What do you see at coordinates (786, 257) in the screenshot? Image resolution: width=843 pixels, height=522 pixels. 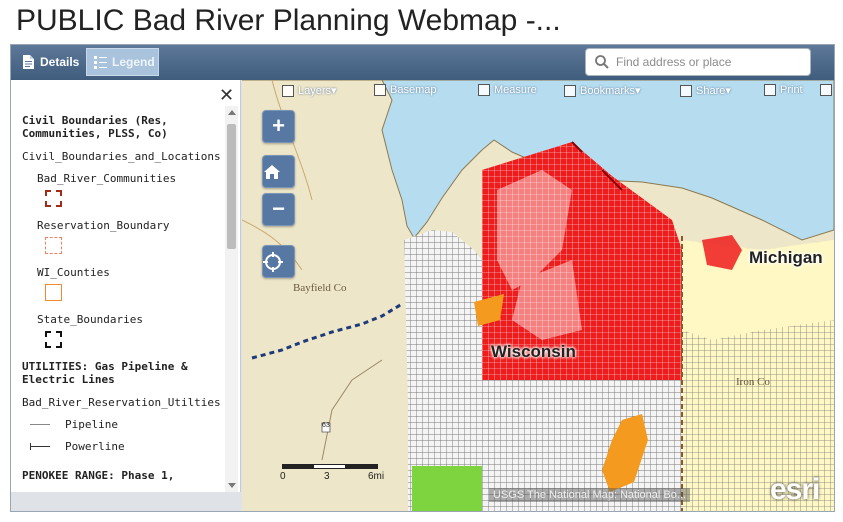 I see `michigan-label: Michigan` at bounding box center [786, 257].